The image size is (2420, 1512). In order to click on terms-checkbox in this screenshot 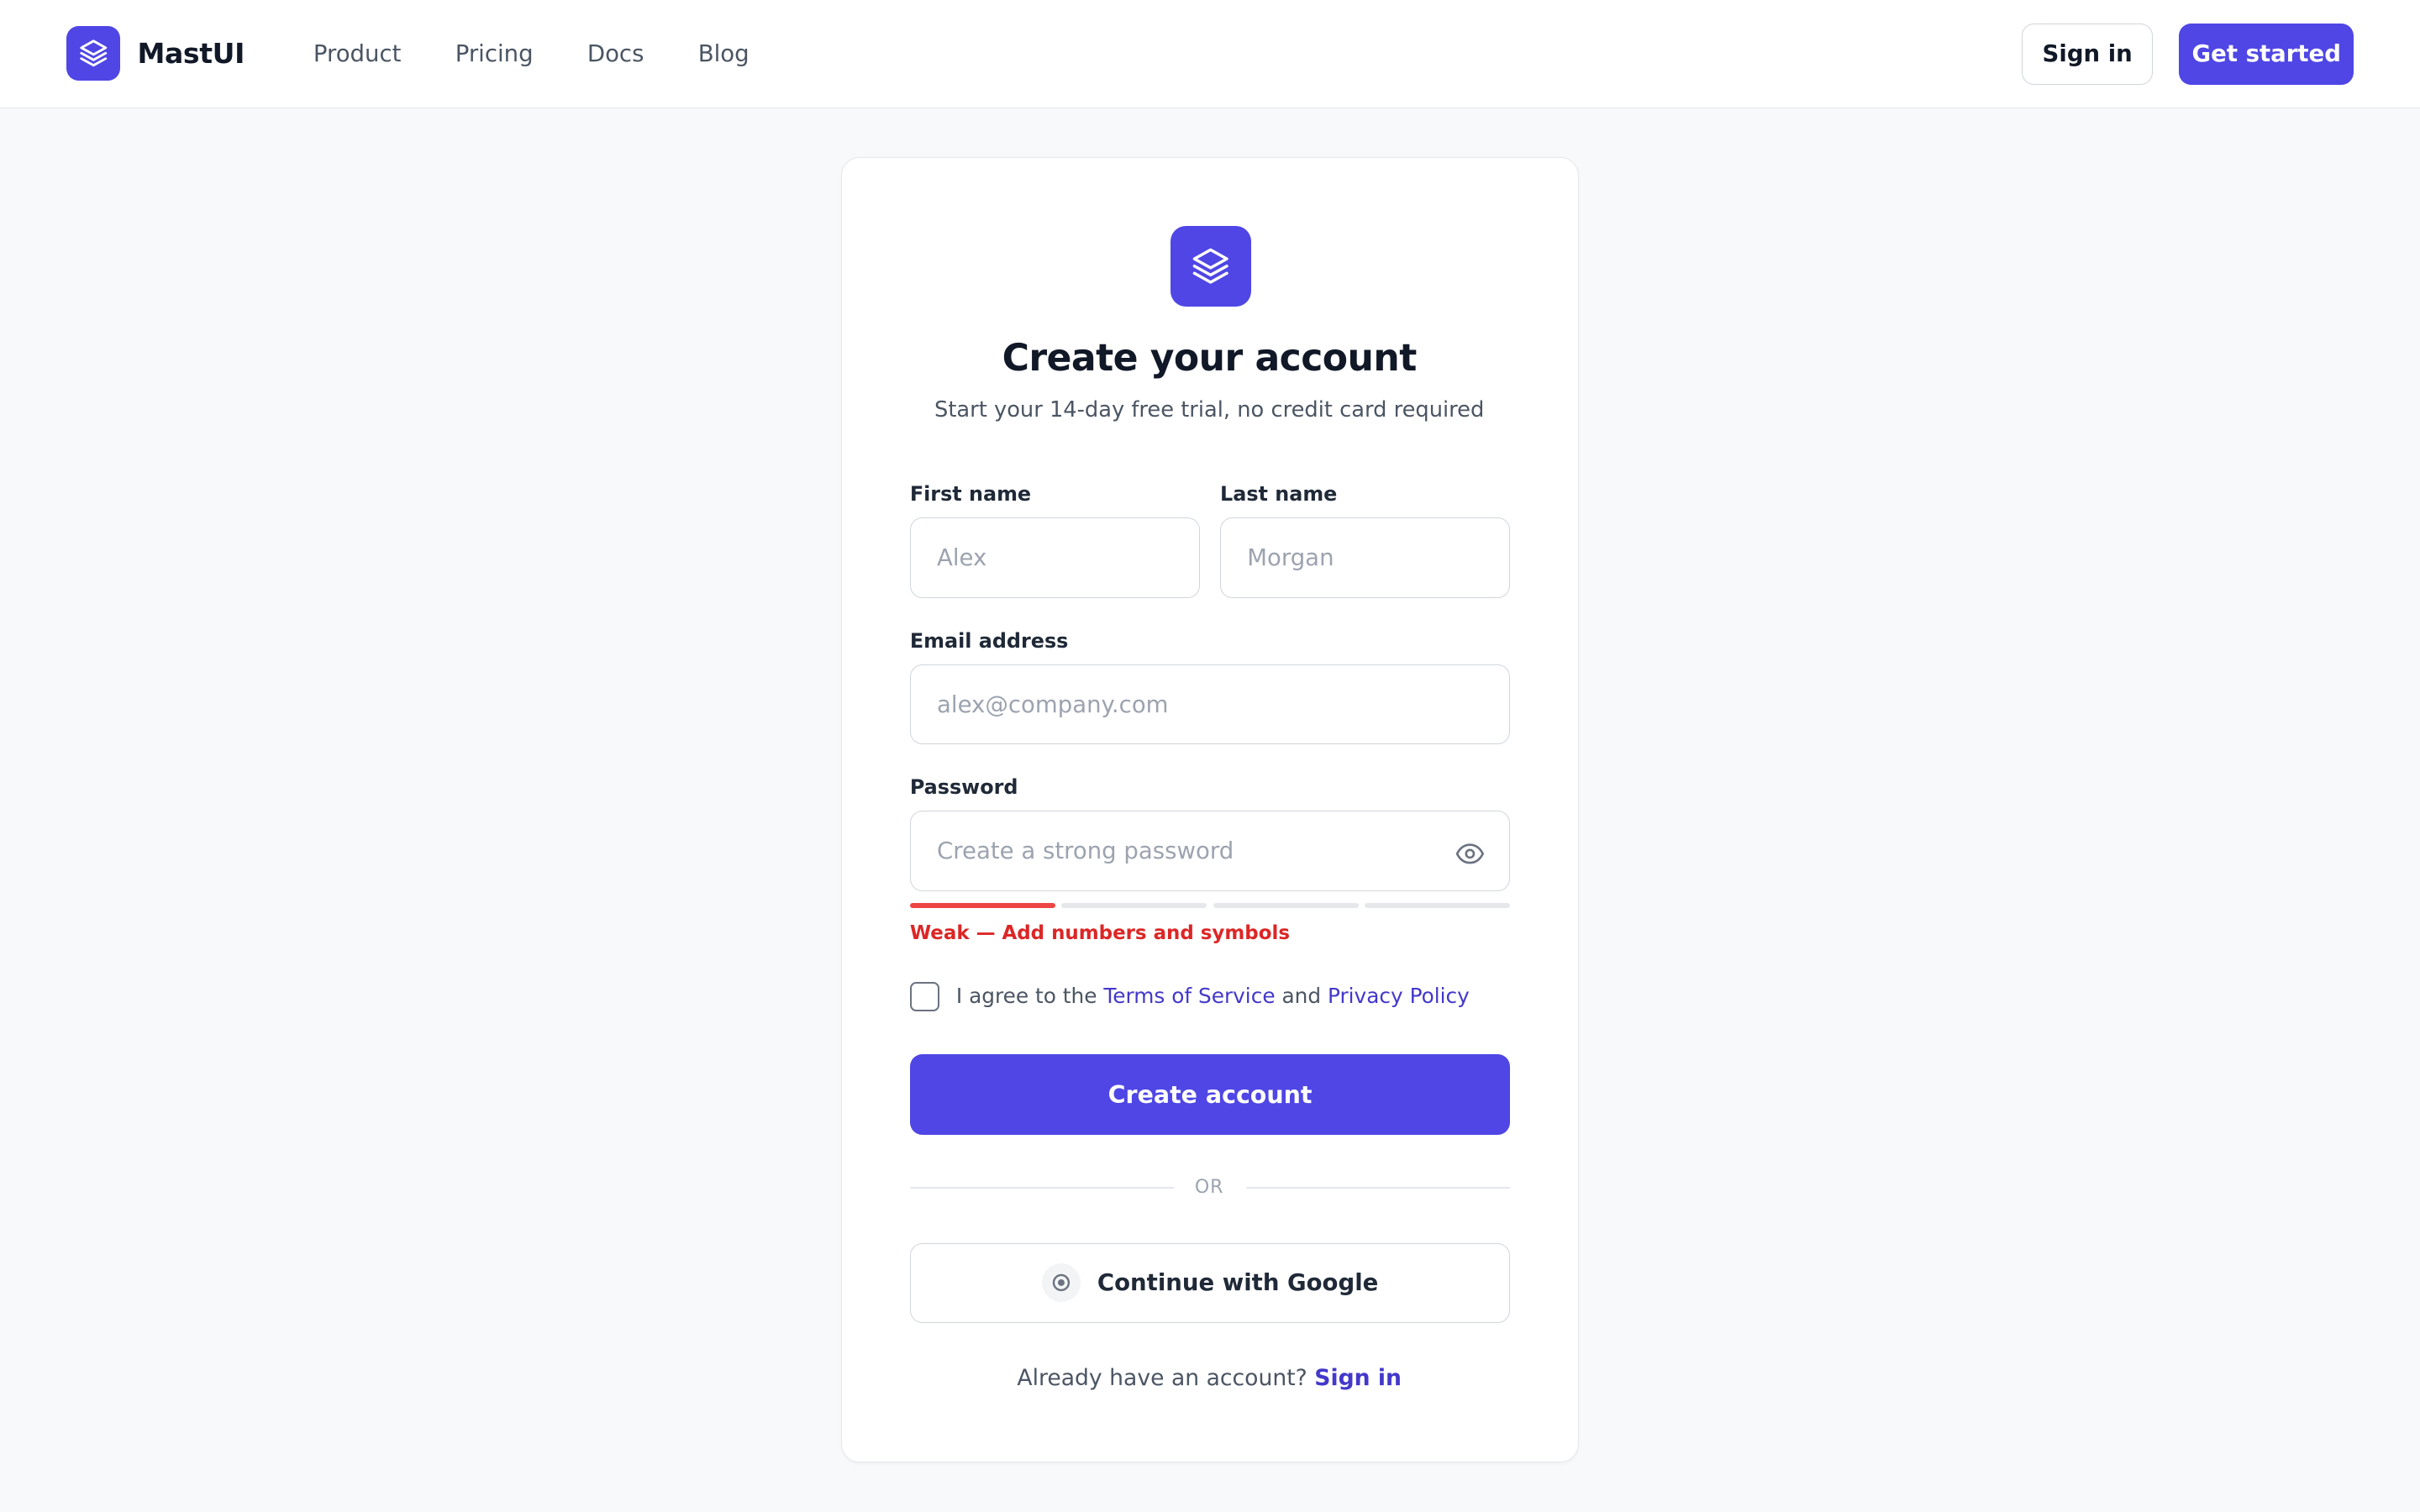, I will do `click(924, 997)`.